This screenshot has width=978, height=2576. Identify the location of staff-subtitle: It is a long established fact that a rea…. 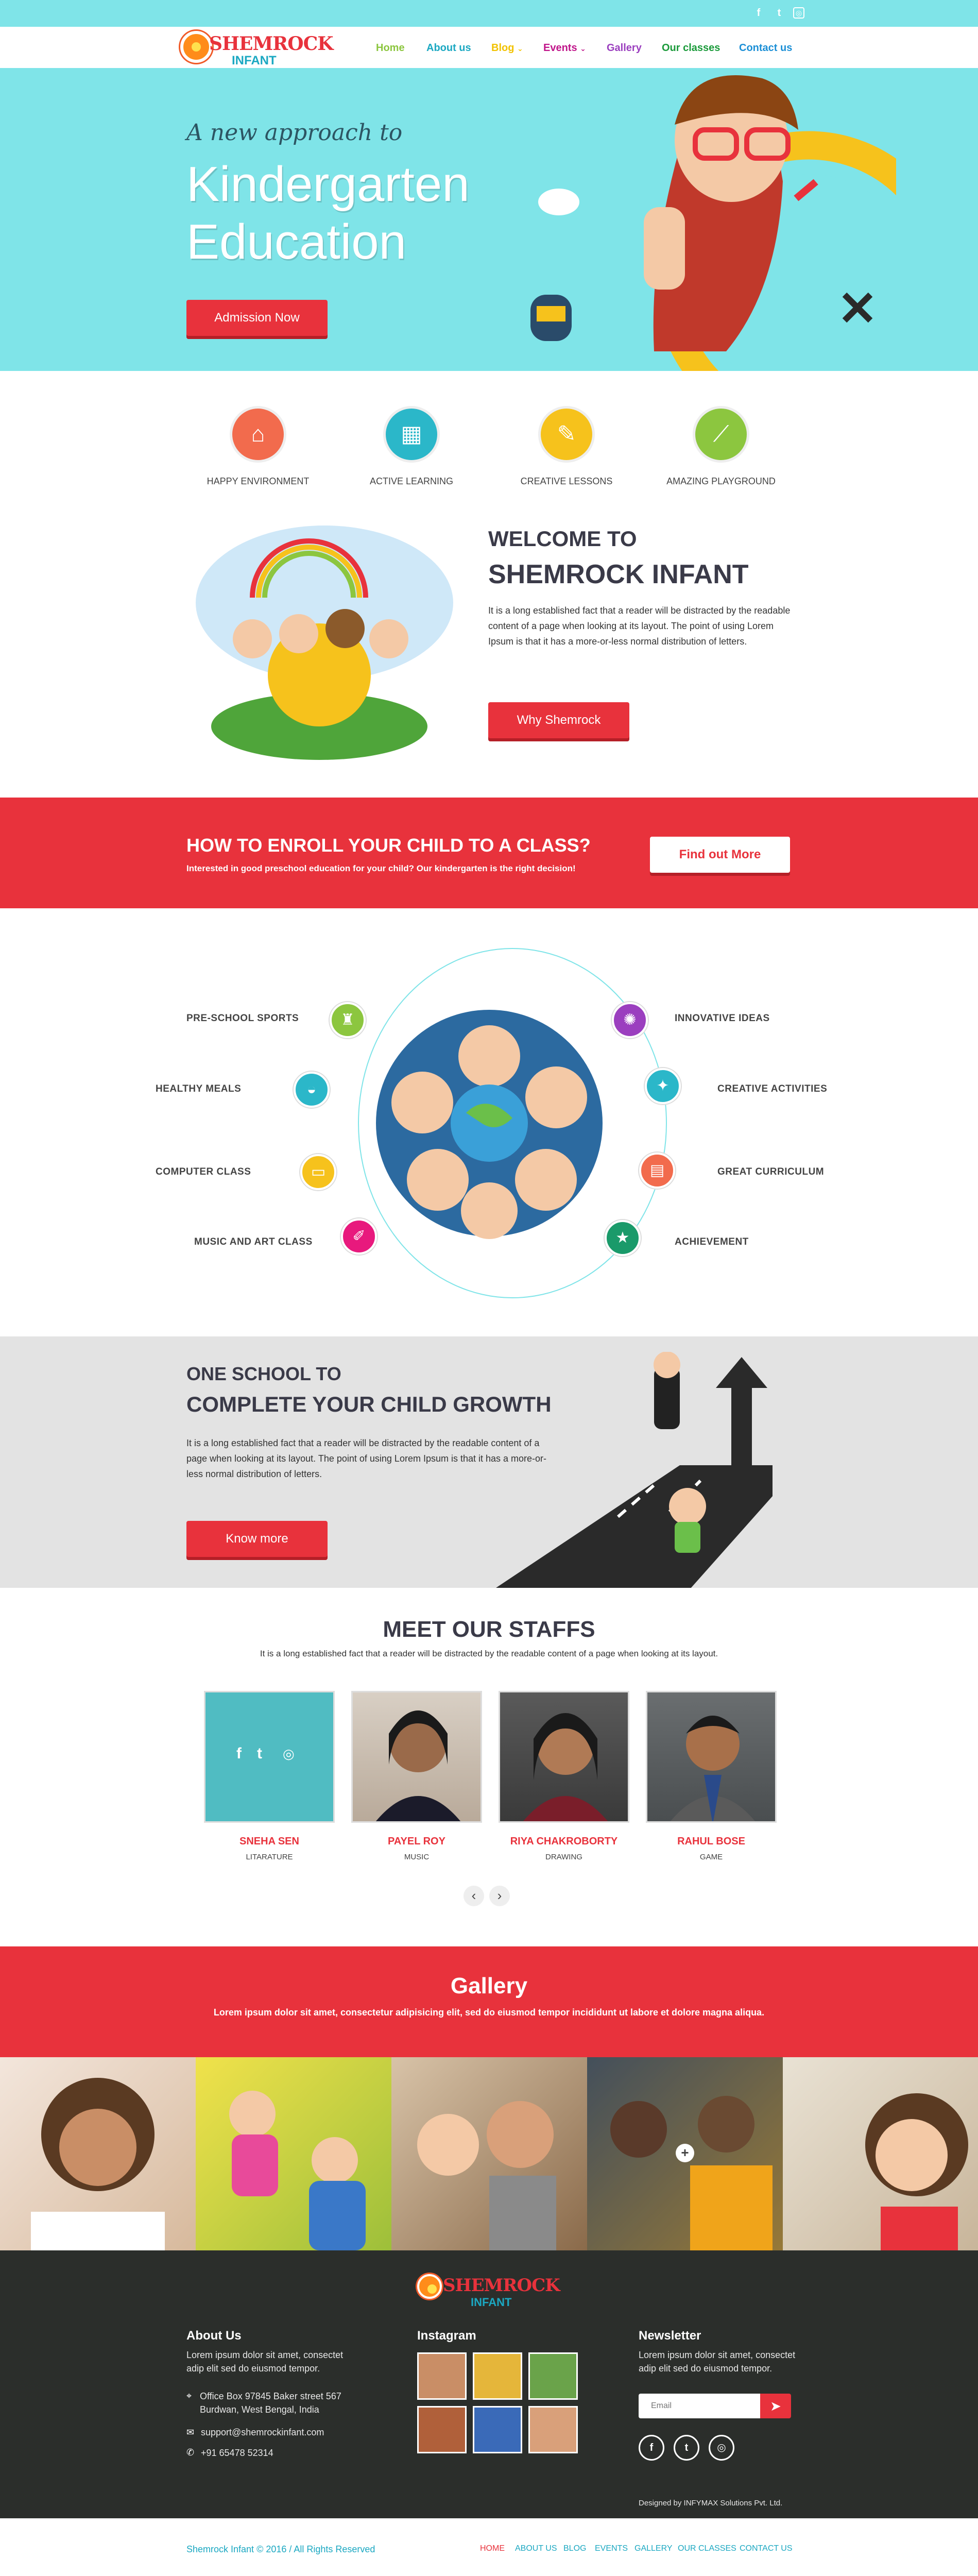
(489, 1653).